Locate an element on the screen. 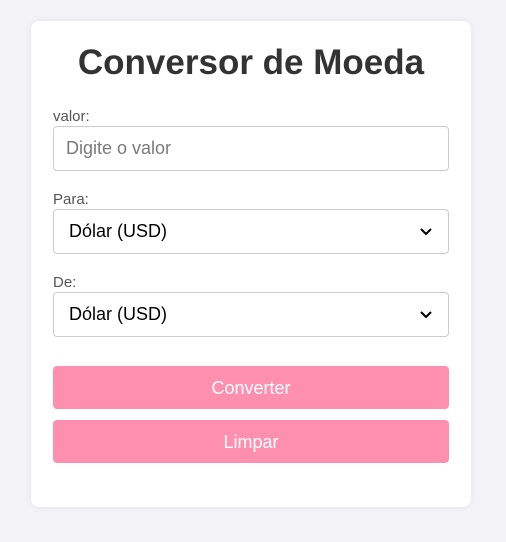  page-title: Conversor de Moeda is located at coordinates (251, 62).